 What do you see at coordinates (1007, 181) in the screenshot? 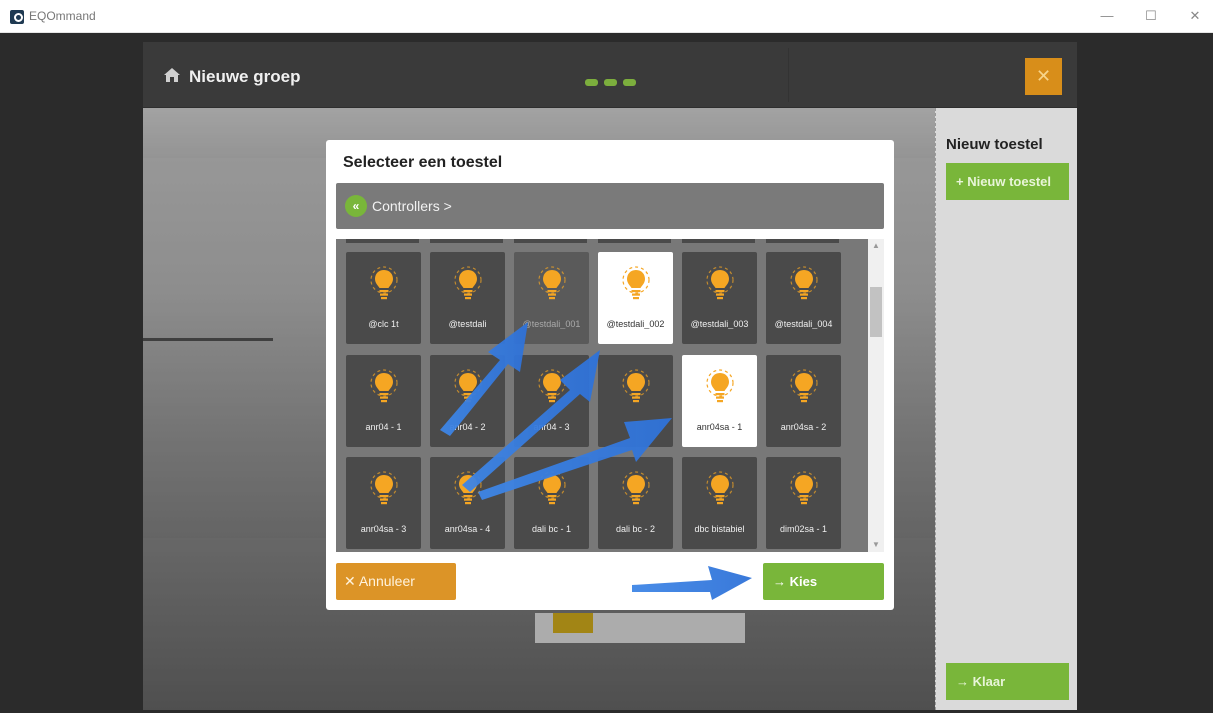
I see `new-device-button: + Nieuw toestel` at bounding box center [1007, 181].